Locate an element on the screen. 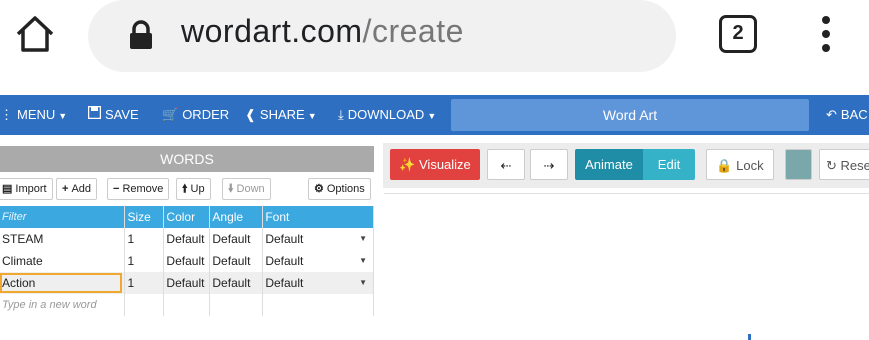 This screenshot has width=869, height=340. down-button: 🠛 Down is located at coordinates (246, 189).